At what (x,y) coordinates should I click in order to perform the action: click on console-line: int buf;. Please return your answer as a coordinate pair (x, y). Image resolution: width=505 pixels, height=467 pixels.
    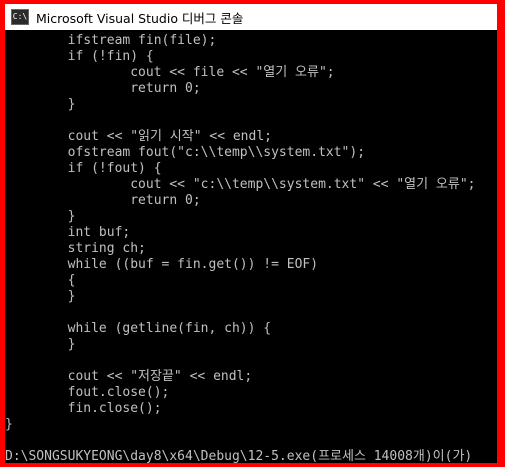
    Looking at the image, I should click on (68, 232).